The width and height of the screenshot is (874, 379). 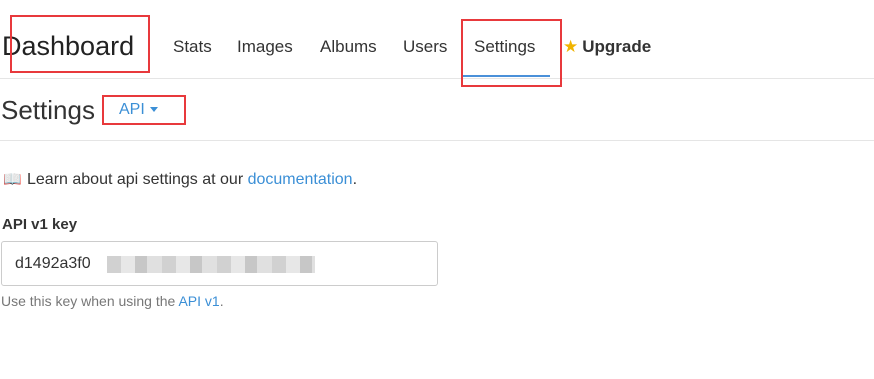 What do you see at coordinates (571, 46) in the screenshot?
I see `star-icon: ★` at bounding box center [571, 46].